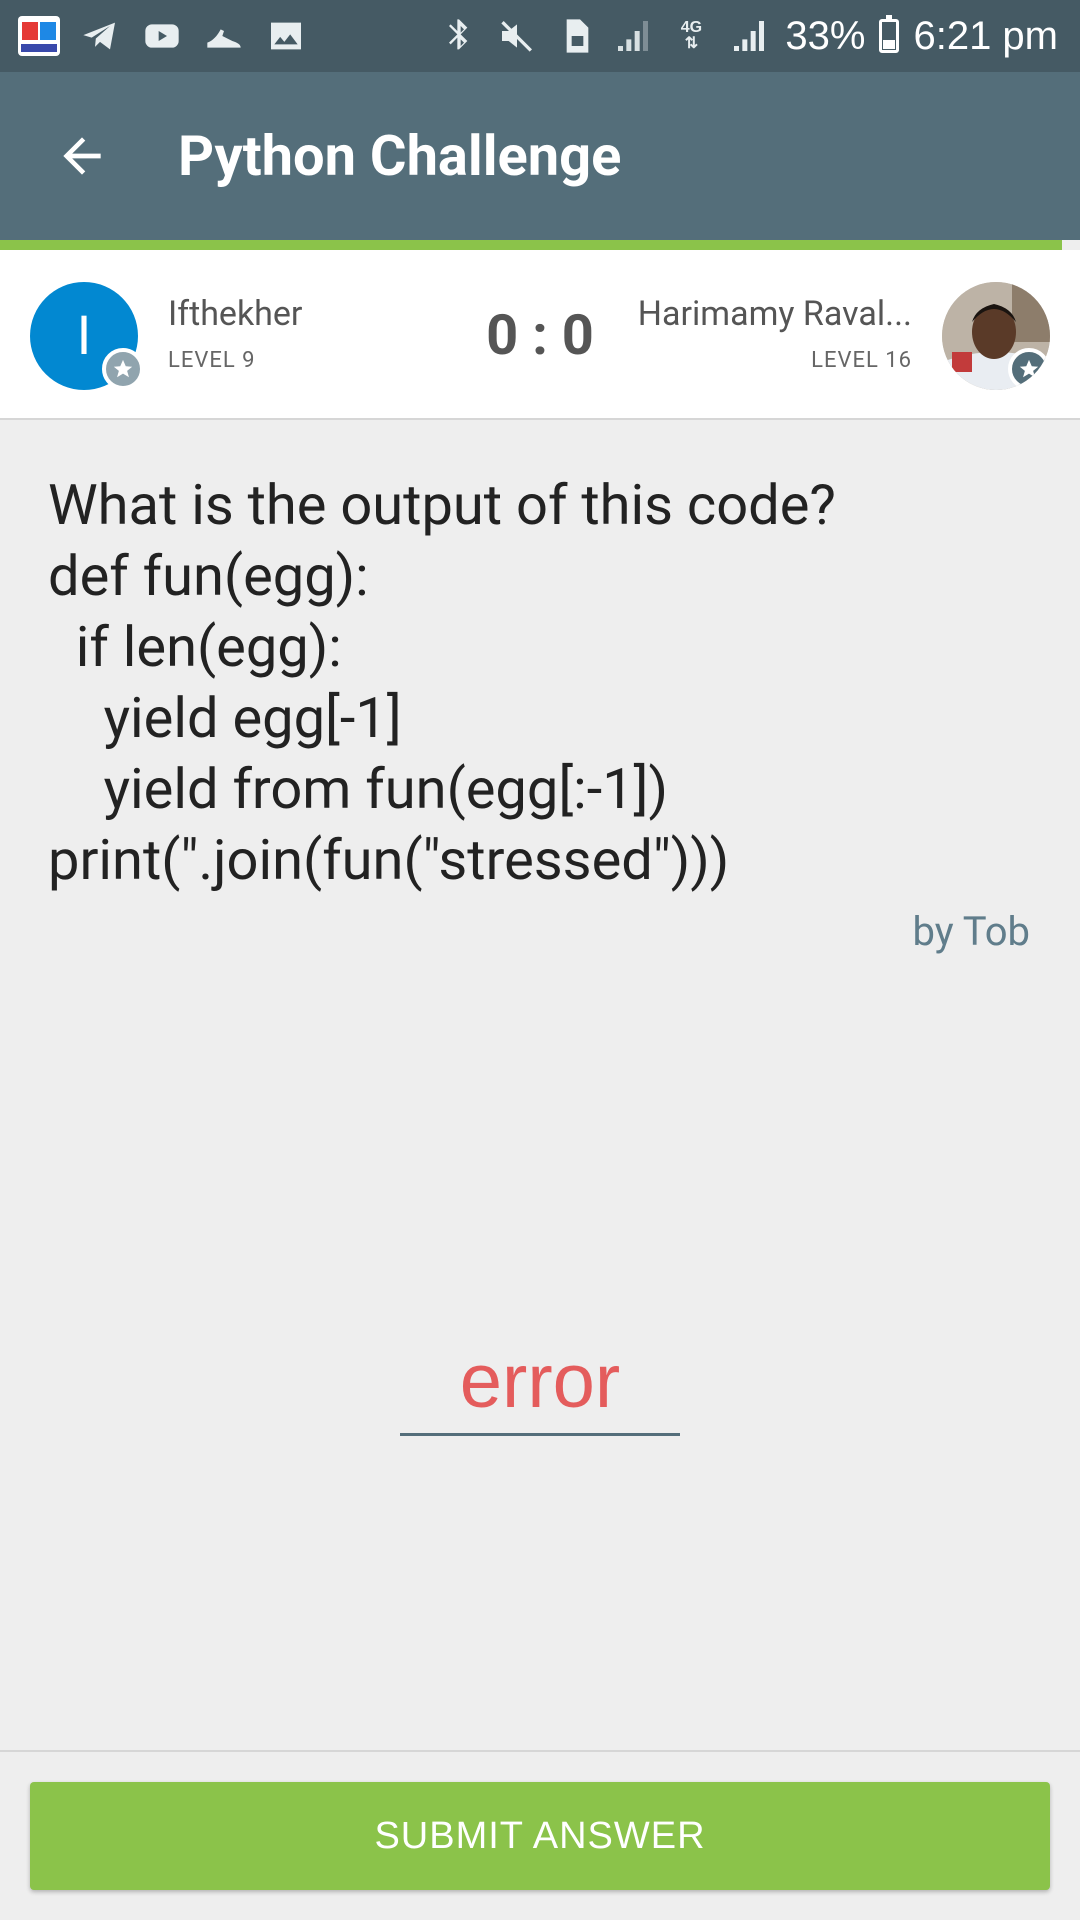 The height and width of the screenshot is (1920, 1080). I want to click on star-icon, so click(1029, 369).